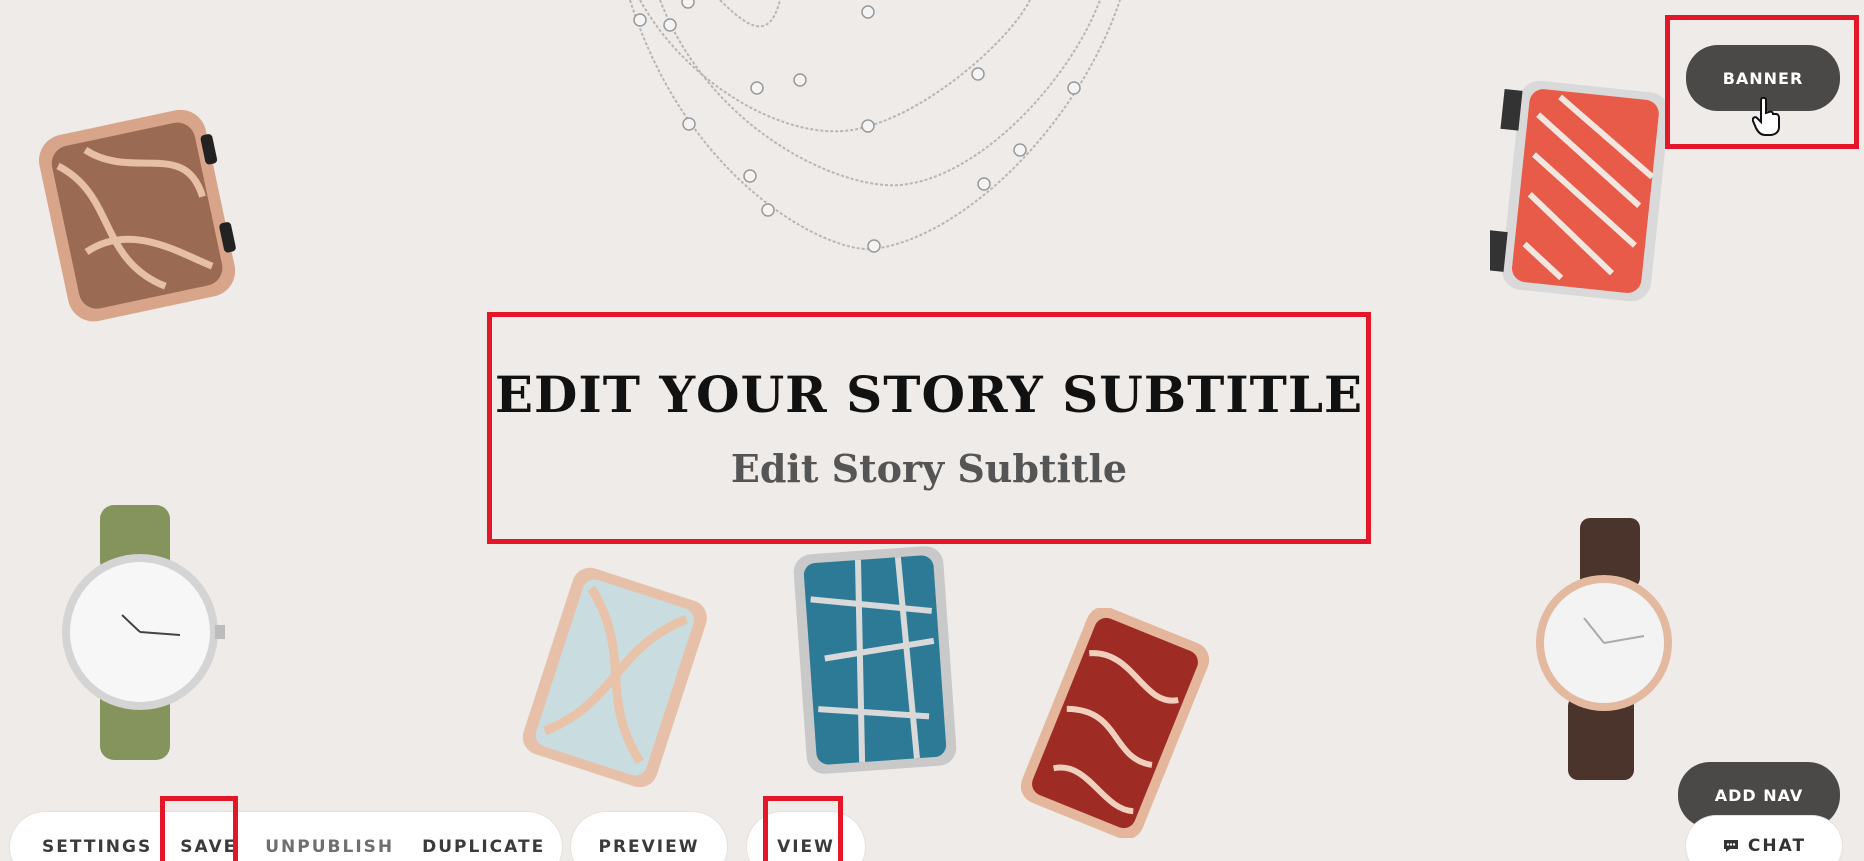 The width and height of the screenshot is (1864, 861). Describe the element at coordinates (1115, 723) in the screenshot. I see `dark-red-cuff-image` at that location.